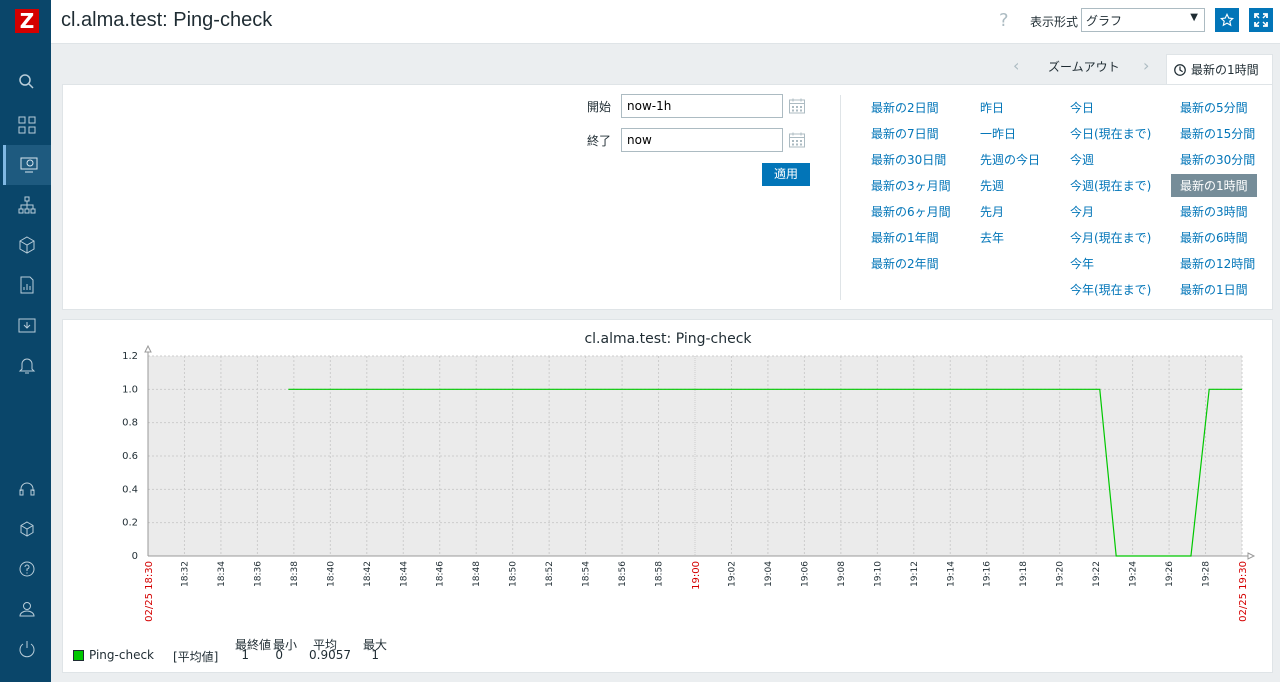 The height and width of the screenshot is (682, 1280). What do you see at coordinates (441, 574) in the screenshot?
I see `x-tick-label: 18:46` at bounding box center [441, 574].